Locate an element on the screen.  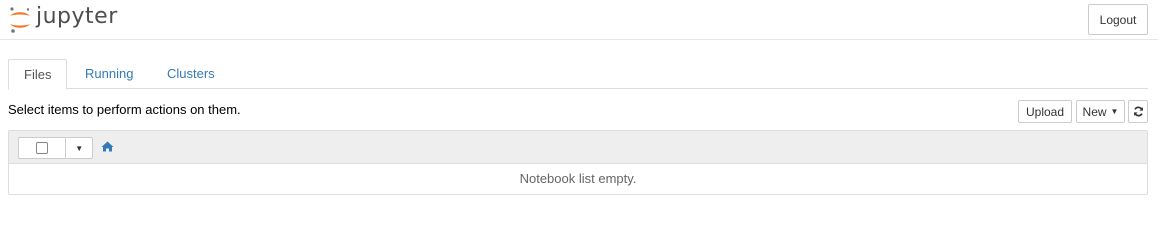
refresh-icon is located at coordinates (1138, 111).